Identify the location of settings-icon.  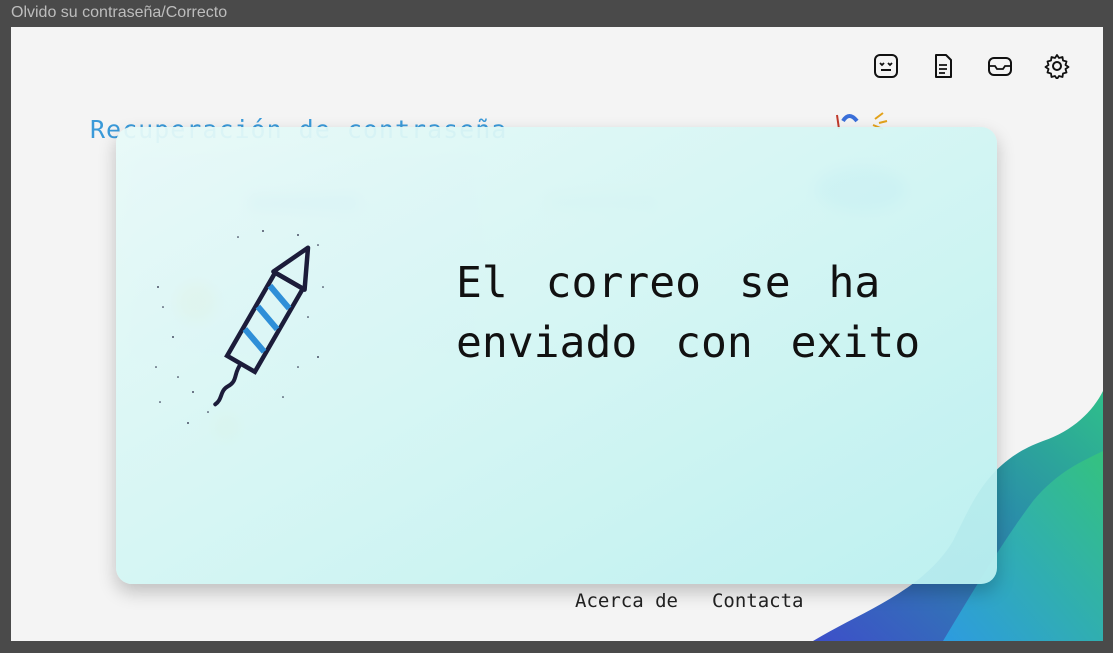
(1057, 66).